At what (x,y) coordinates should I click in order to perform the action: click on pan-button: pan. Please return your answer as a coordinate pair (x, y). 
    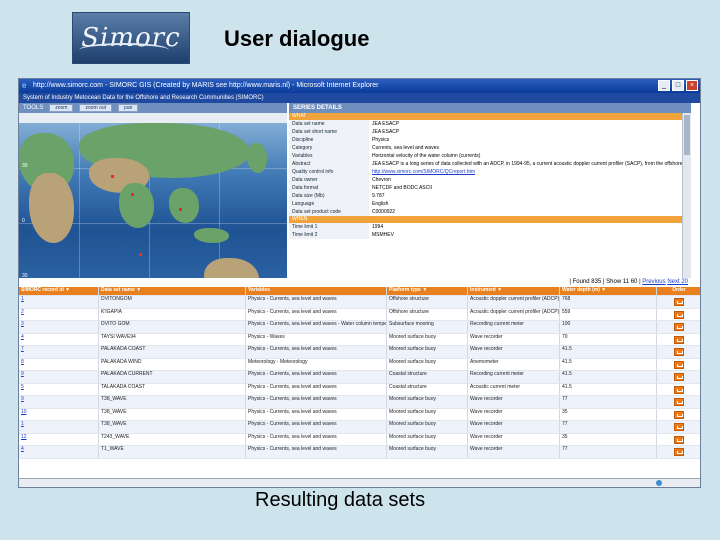
    Looking at the image, I should click on (128, 108).